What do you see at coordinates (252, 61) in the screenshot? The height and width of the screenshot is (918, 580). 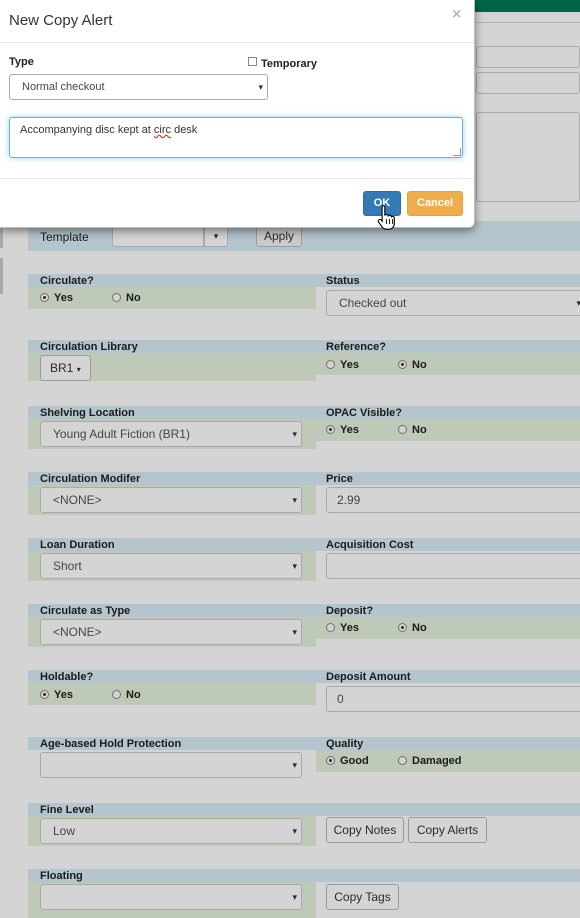 I see `checkbox-icon` at bounding box center [252, 61].